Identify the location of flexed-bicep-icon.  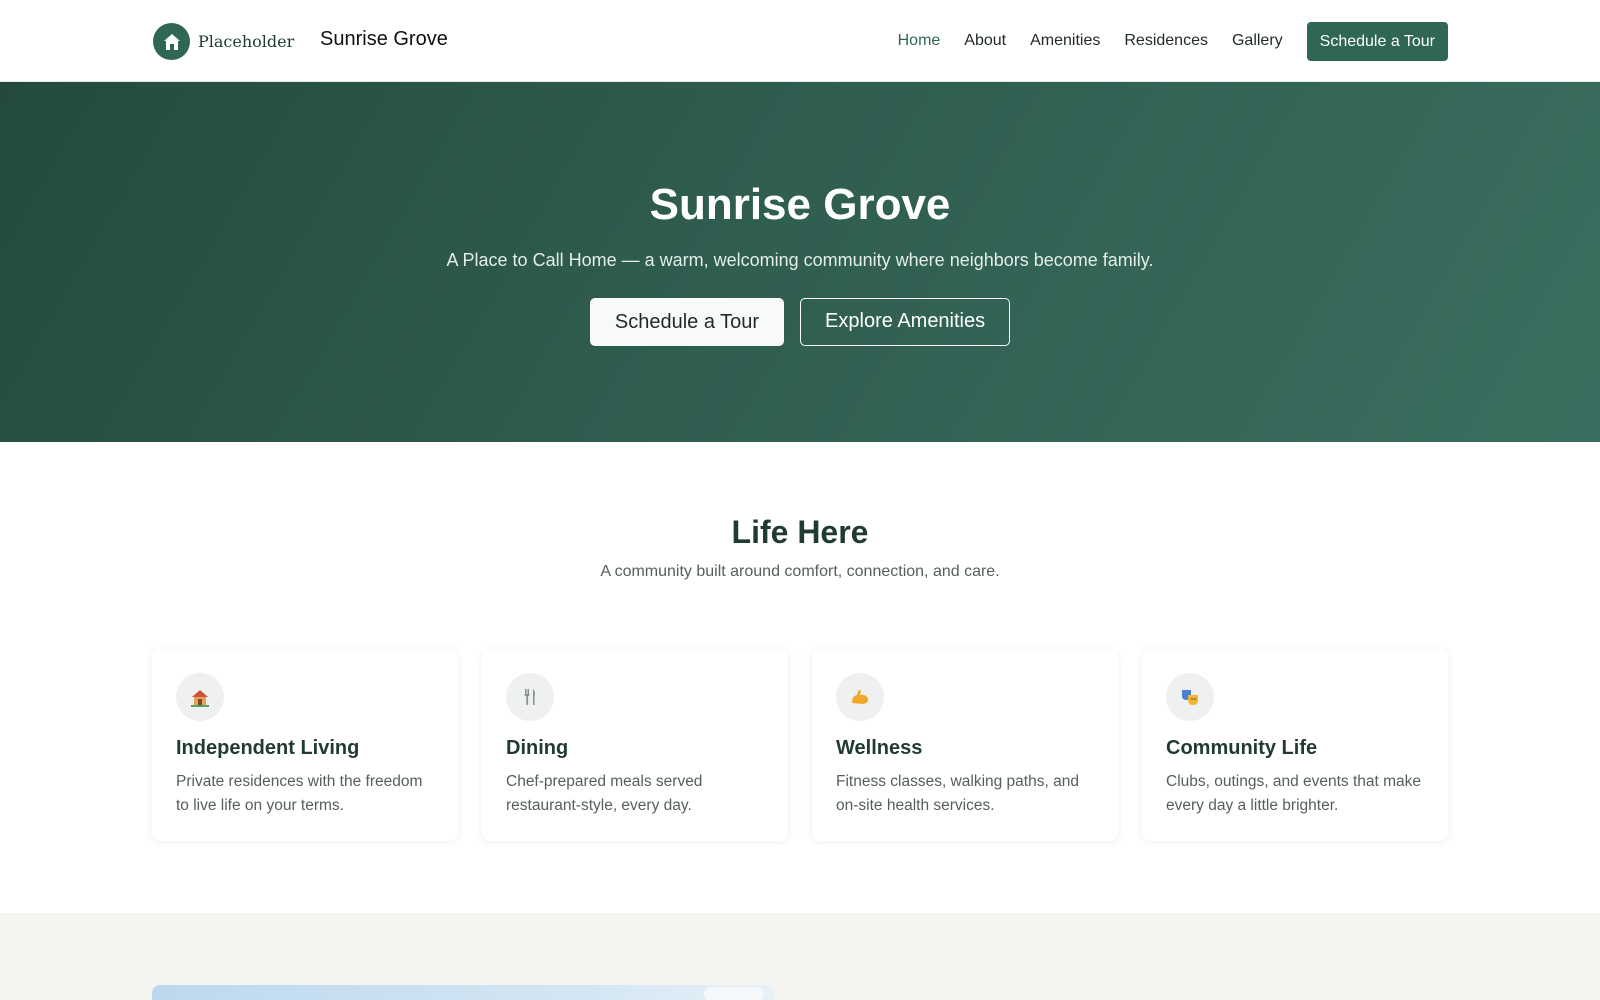
(860, 697).